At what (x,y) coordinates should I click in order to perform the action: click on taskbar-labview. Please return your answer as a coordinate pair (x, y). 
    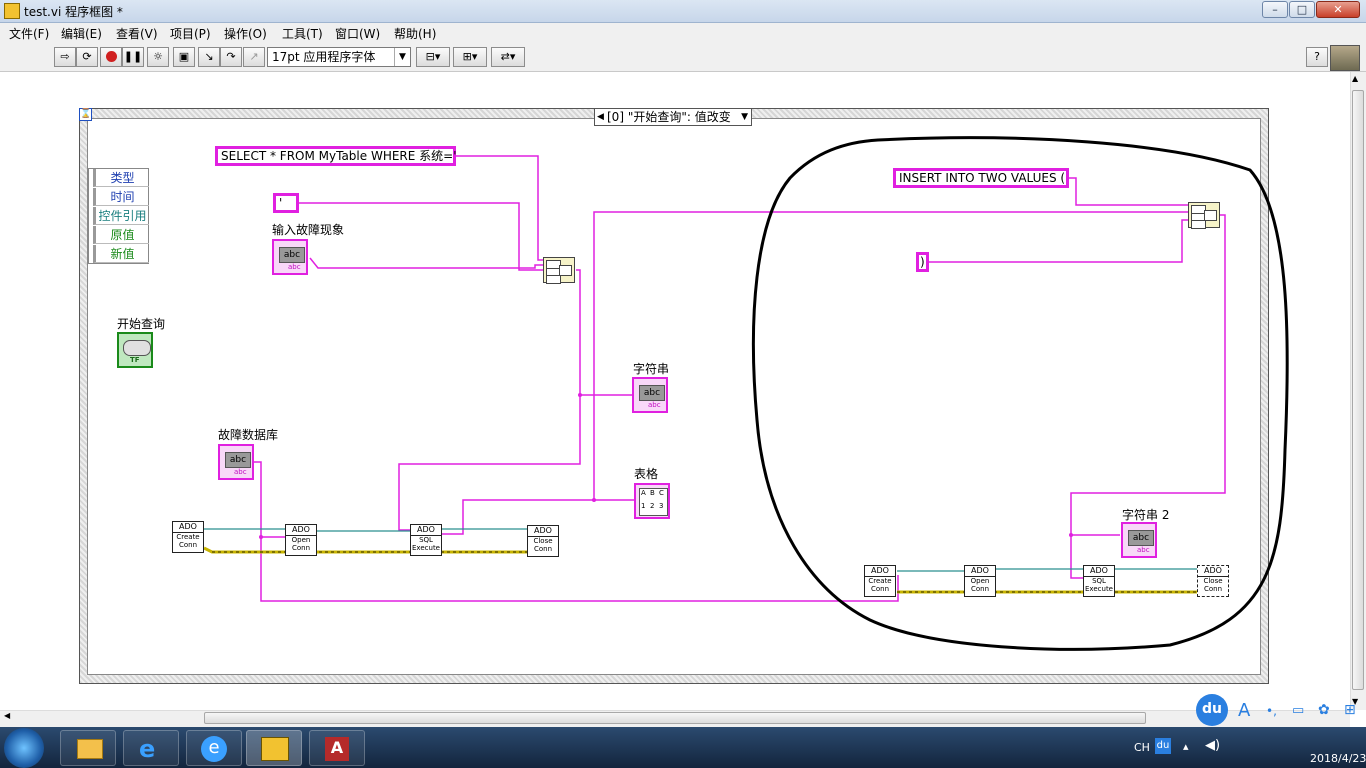
    Looking at the image, I should click on (274, 748).